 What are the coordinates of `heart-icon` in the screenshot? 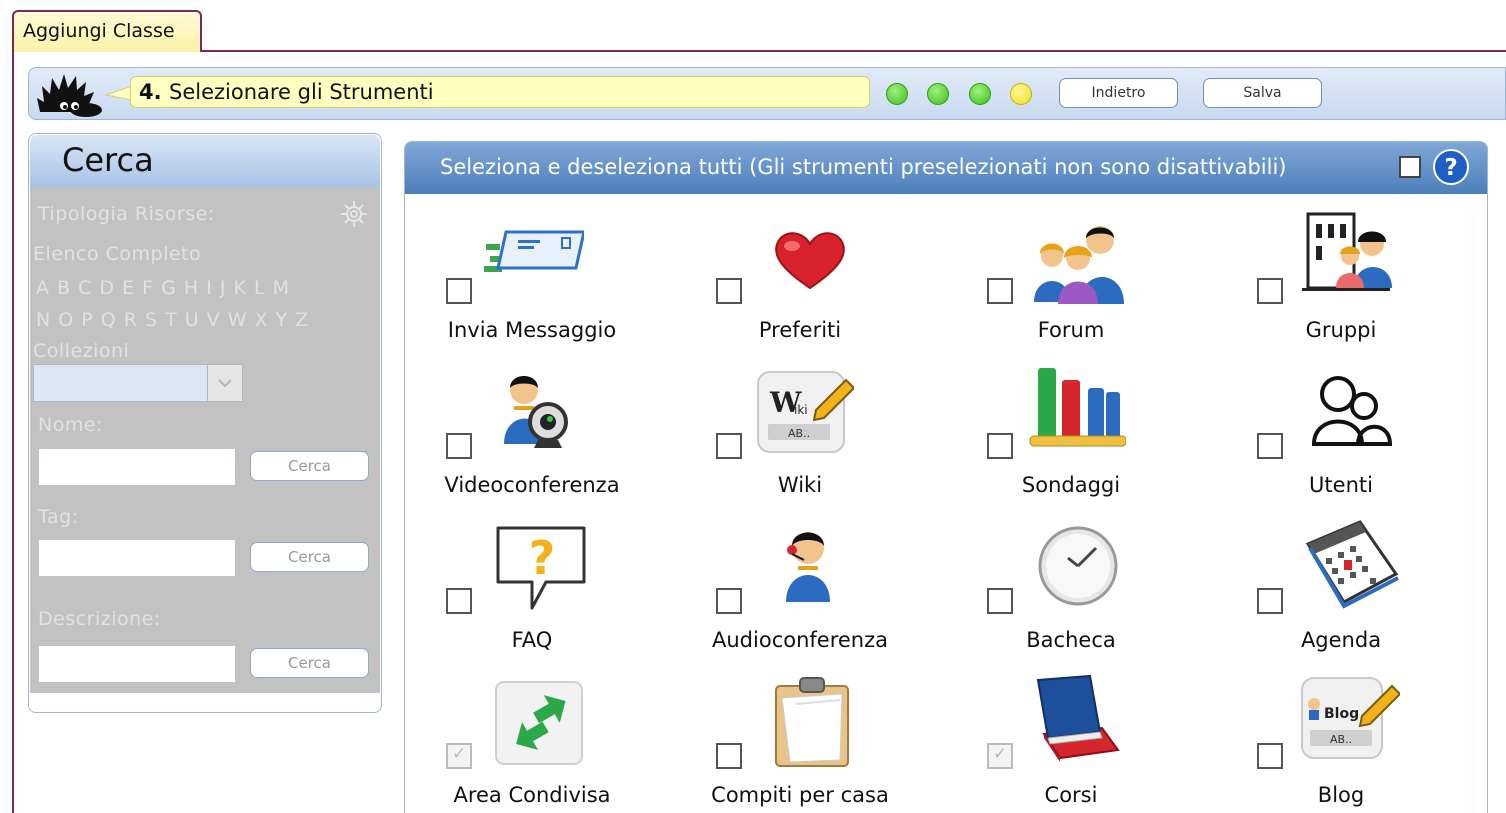 It's located at (810, 261).